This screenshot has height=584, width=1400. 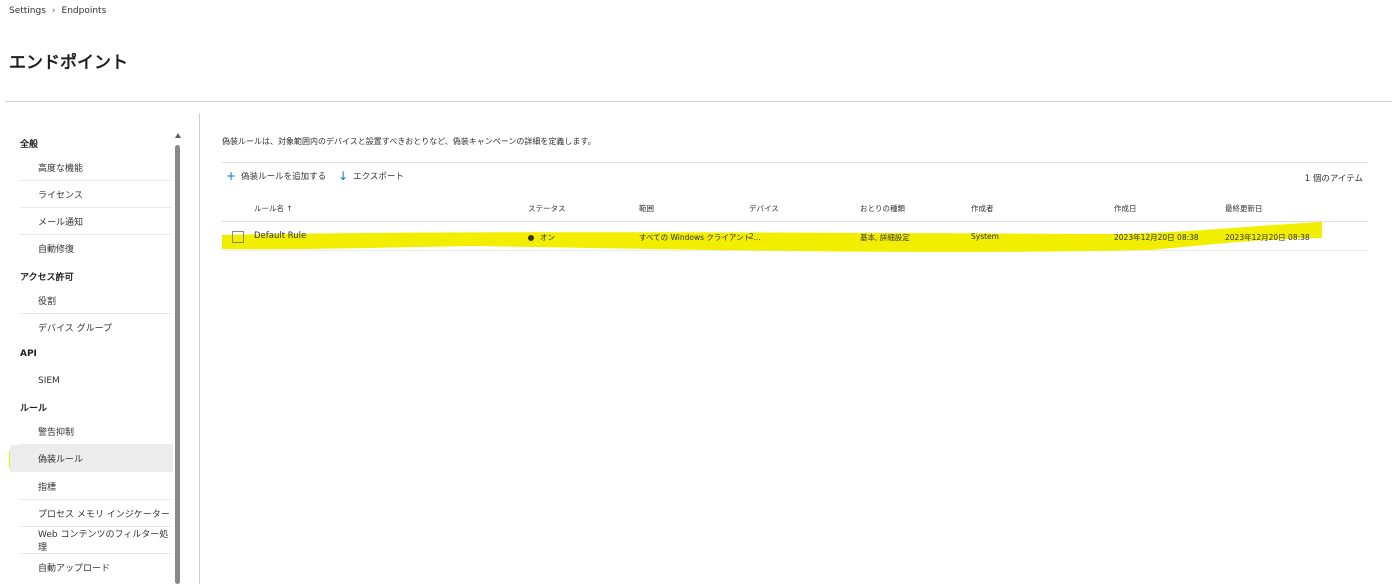 What do you see at coordinates (1244, 208) in the screenshot?
I see `column-header-updated: 最終更新日` at bounding box center [1244, 208].